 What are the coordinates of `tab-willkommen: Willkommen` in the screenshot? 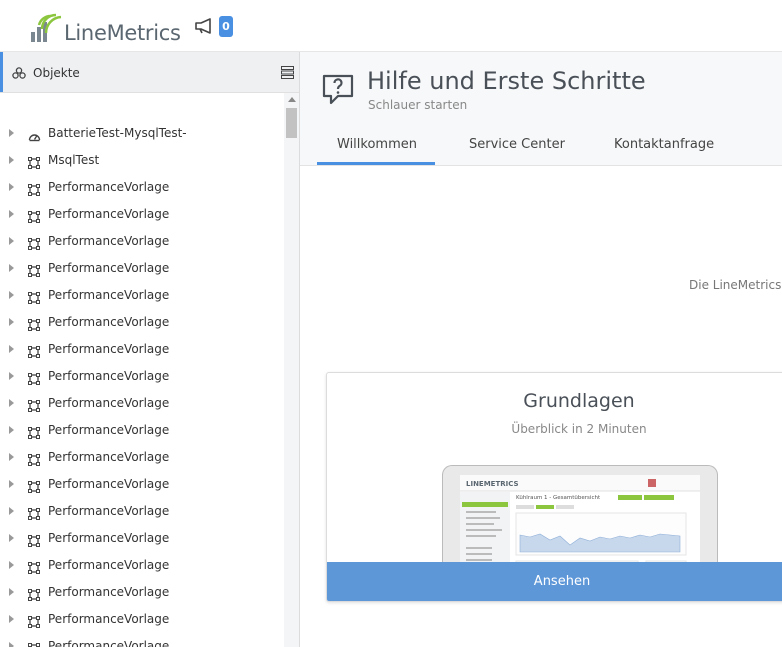 It's located at (377, 144).